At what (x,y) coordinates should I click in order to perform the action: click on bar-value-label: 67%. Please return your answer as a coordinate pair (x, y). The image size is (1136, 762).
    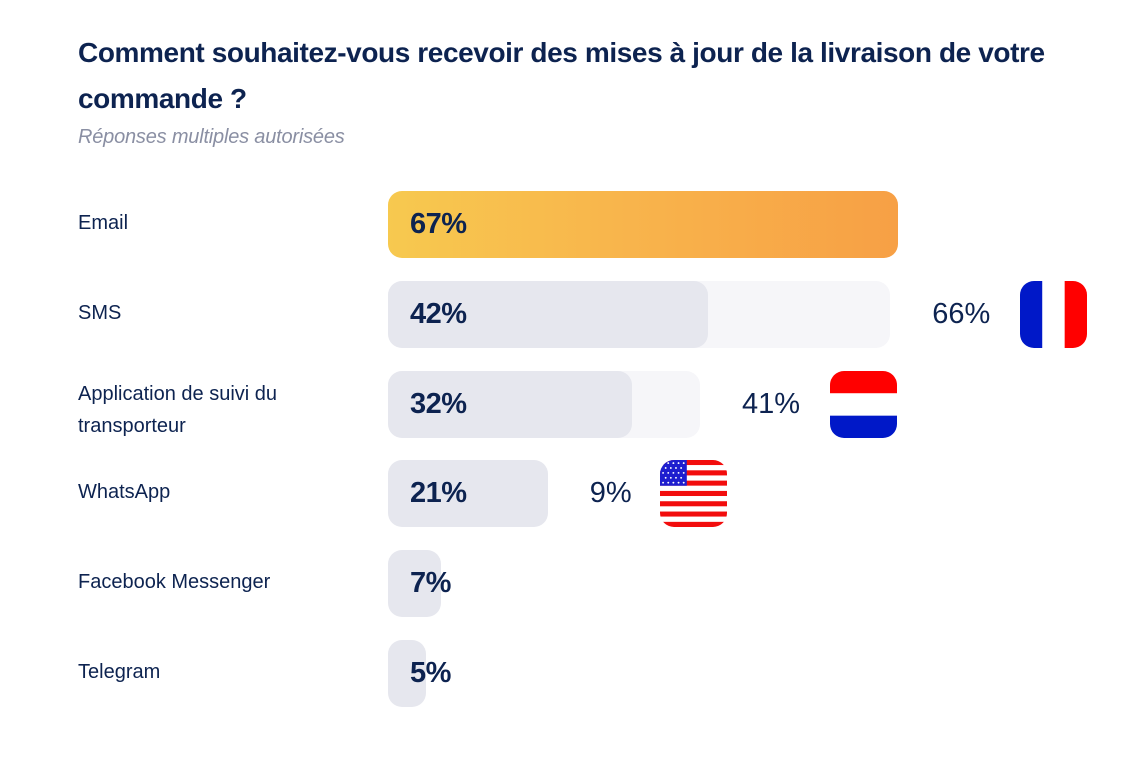
    Looking at the image, I should click on (438, 224).